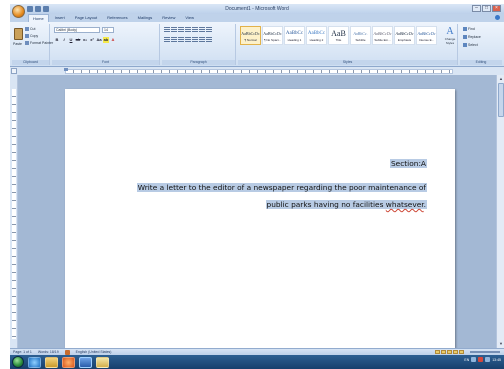 This screenshot has width=504, height=369. I want to click on system-tray: EN 13:45, so click(482, 359).